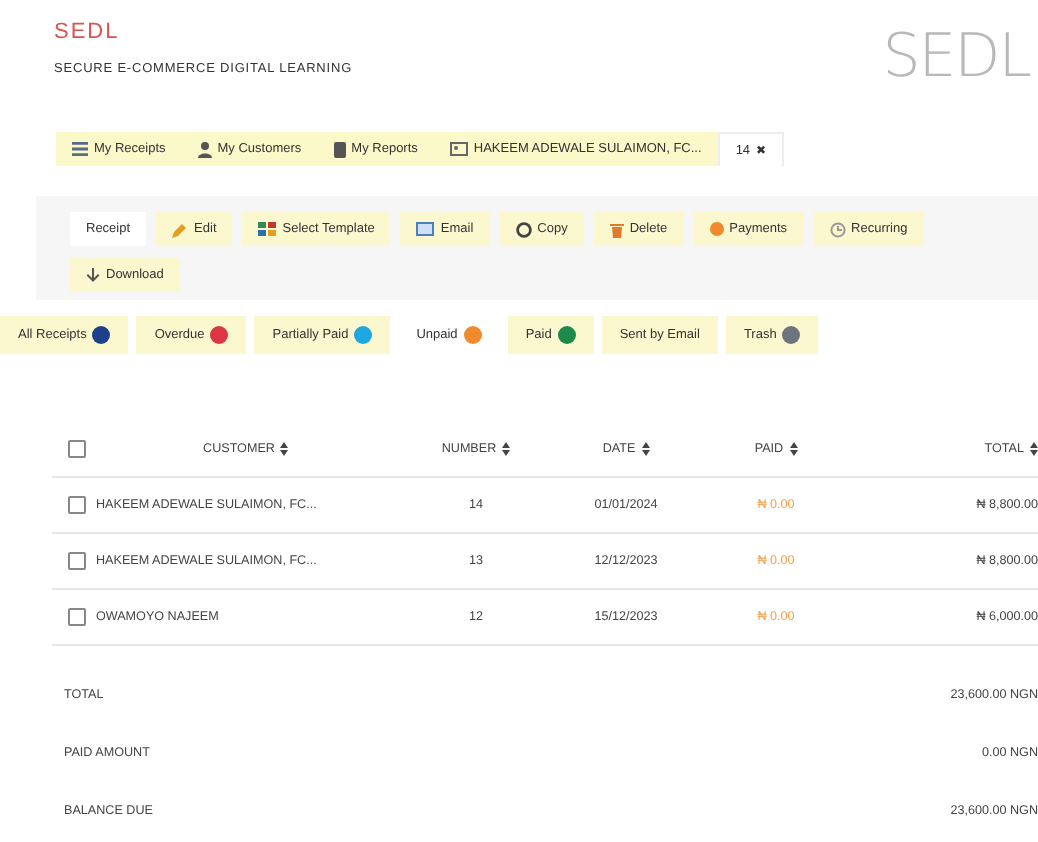  Describe the element at coordinates (716, 229) in the screenshot. I see `dot-icon` at that location.